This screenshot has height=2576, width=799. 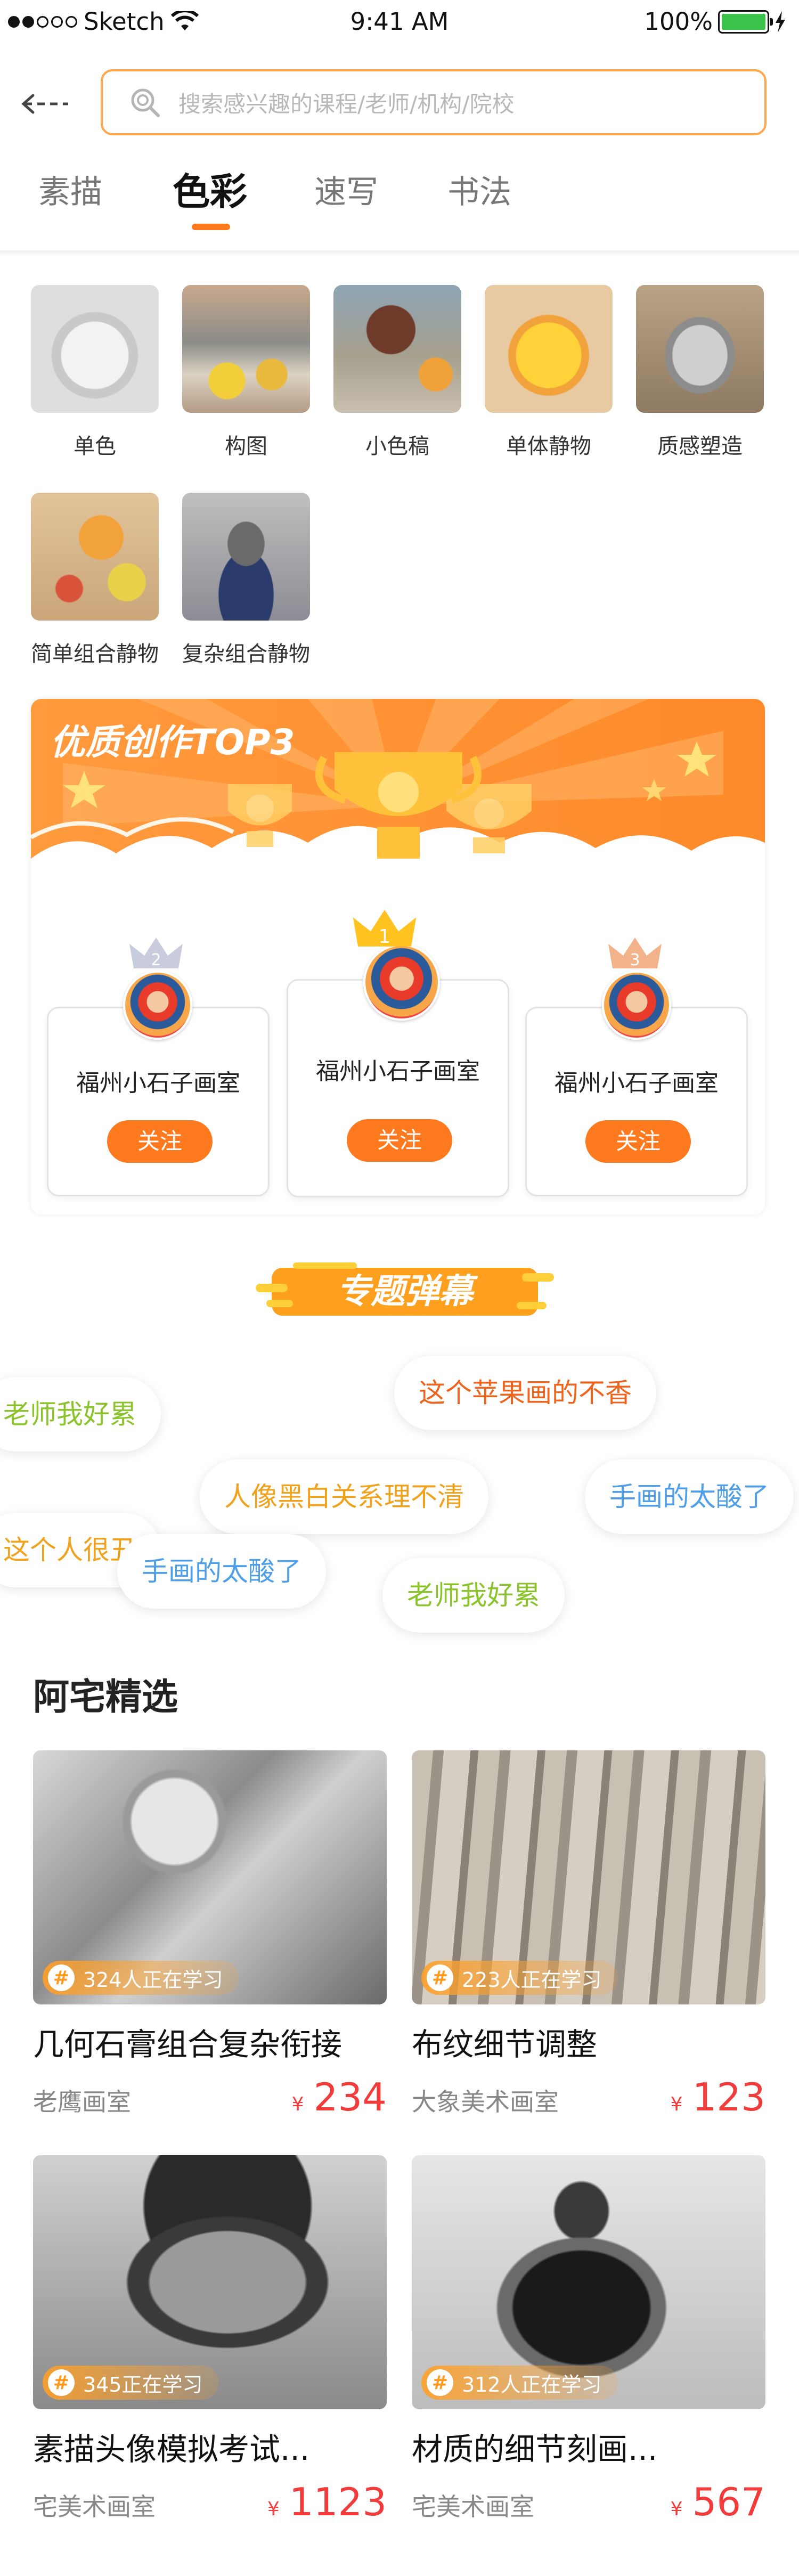 What do you see at coordinates (211, 227) in the screenshot?
I see `active-tab-indicator` at bounding box center [211, 227].